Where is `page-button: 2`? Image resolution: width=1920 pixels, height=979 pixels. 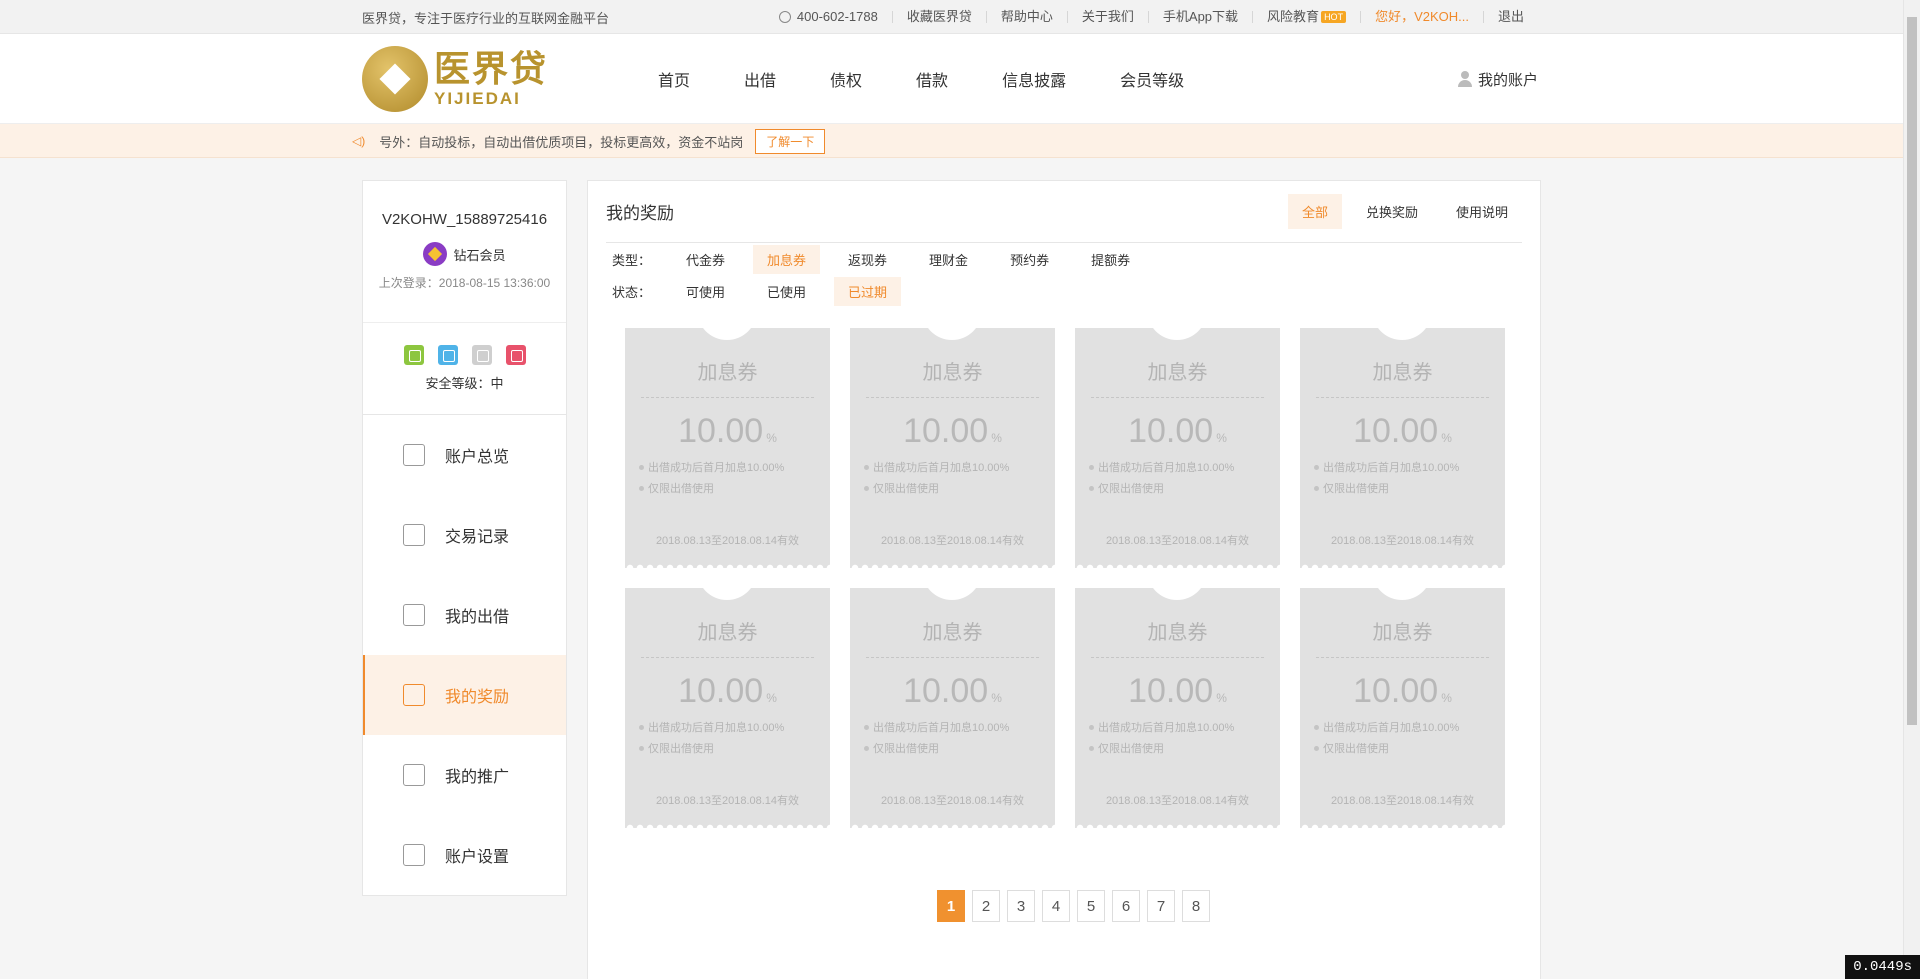
page-button: 2 is located at coordinates (986, 906).